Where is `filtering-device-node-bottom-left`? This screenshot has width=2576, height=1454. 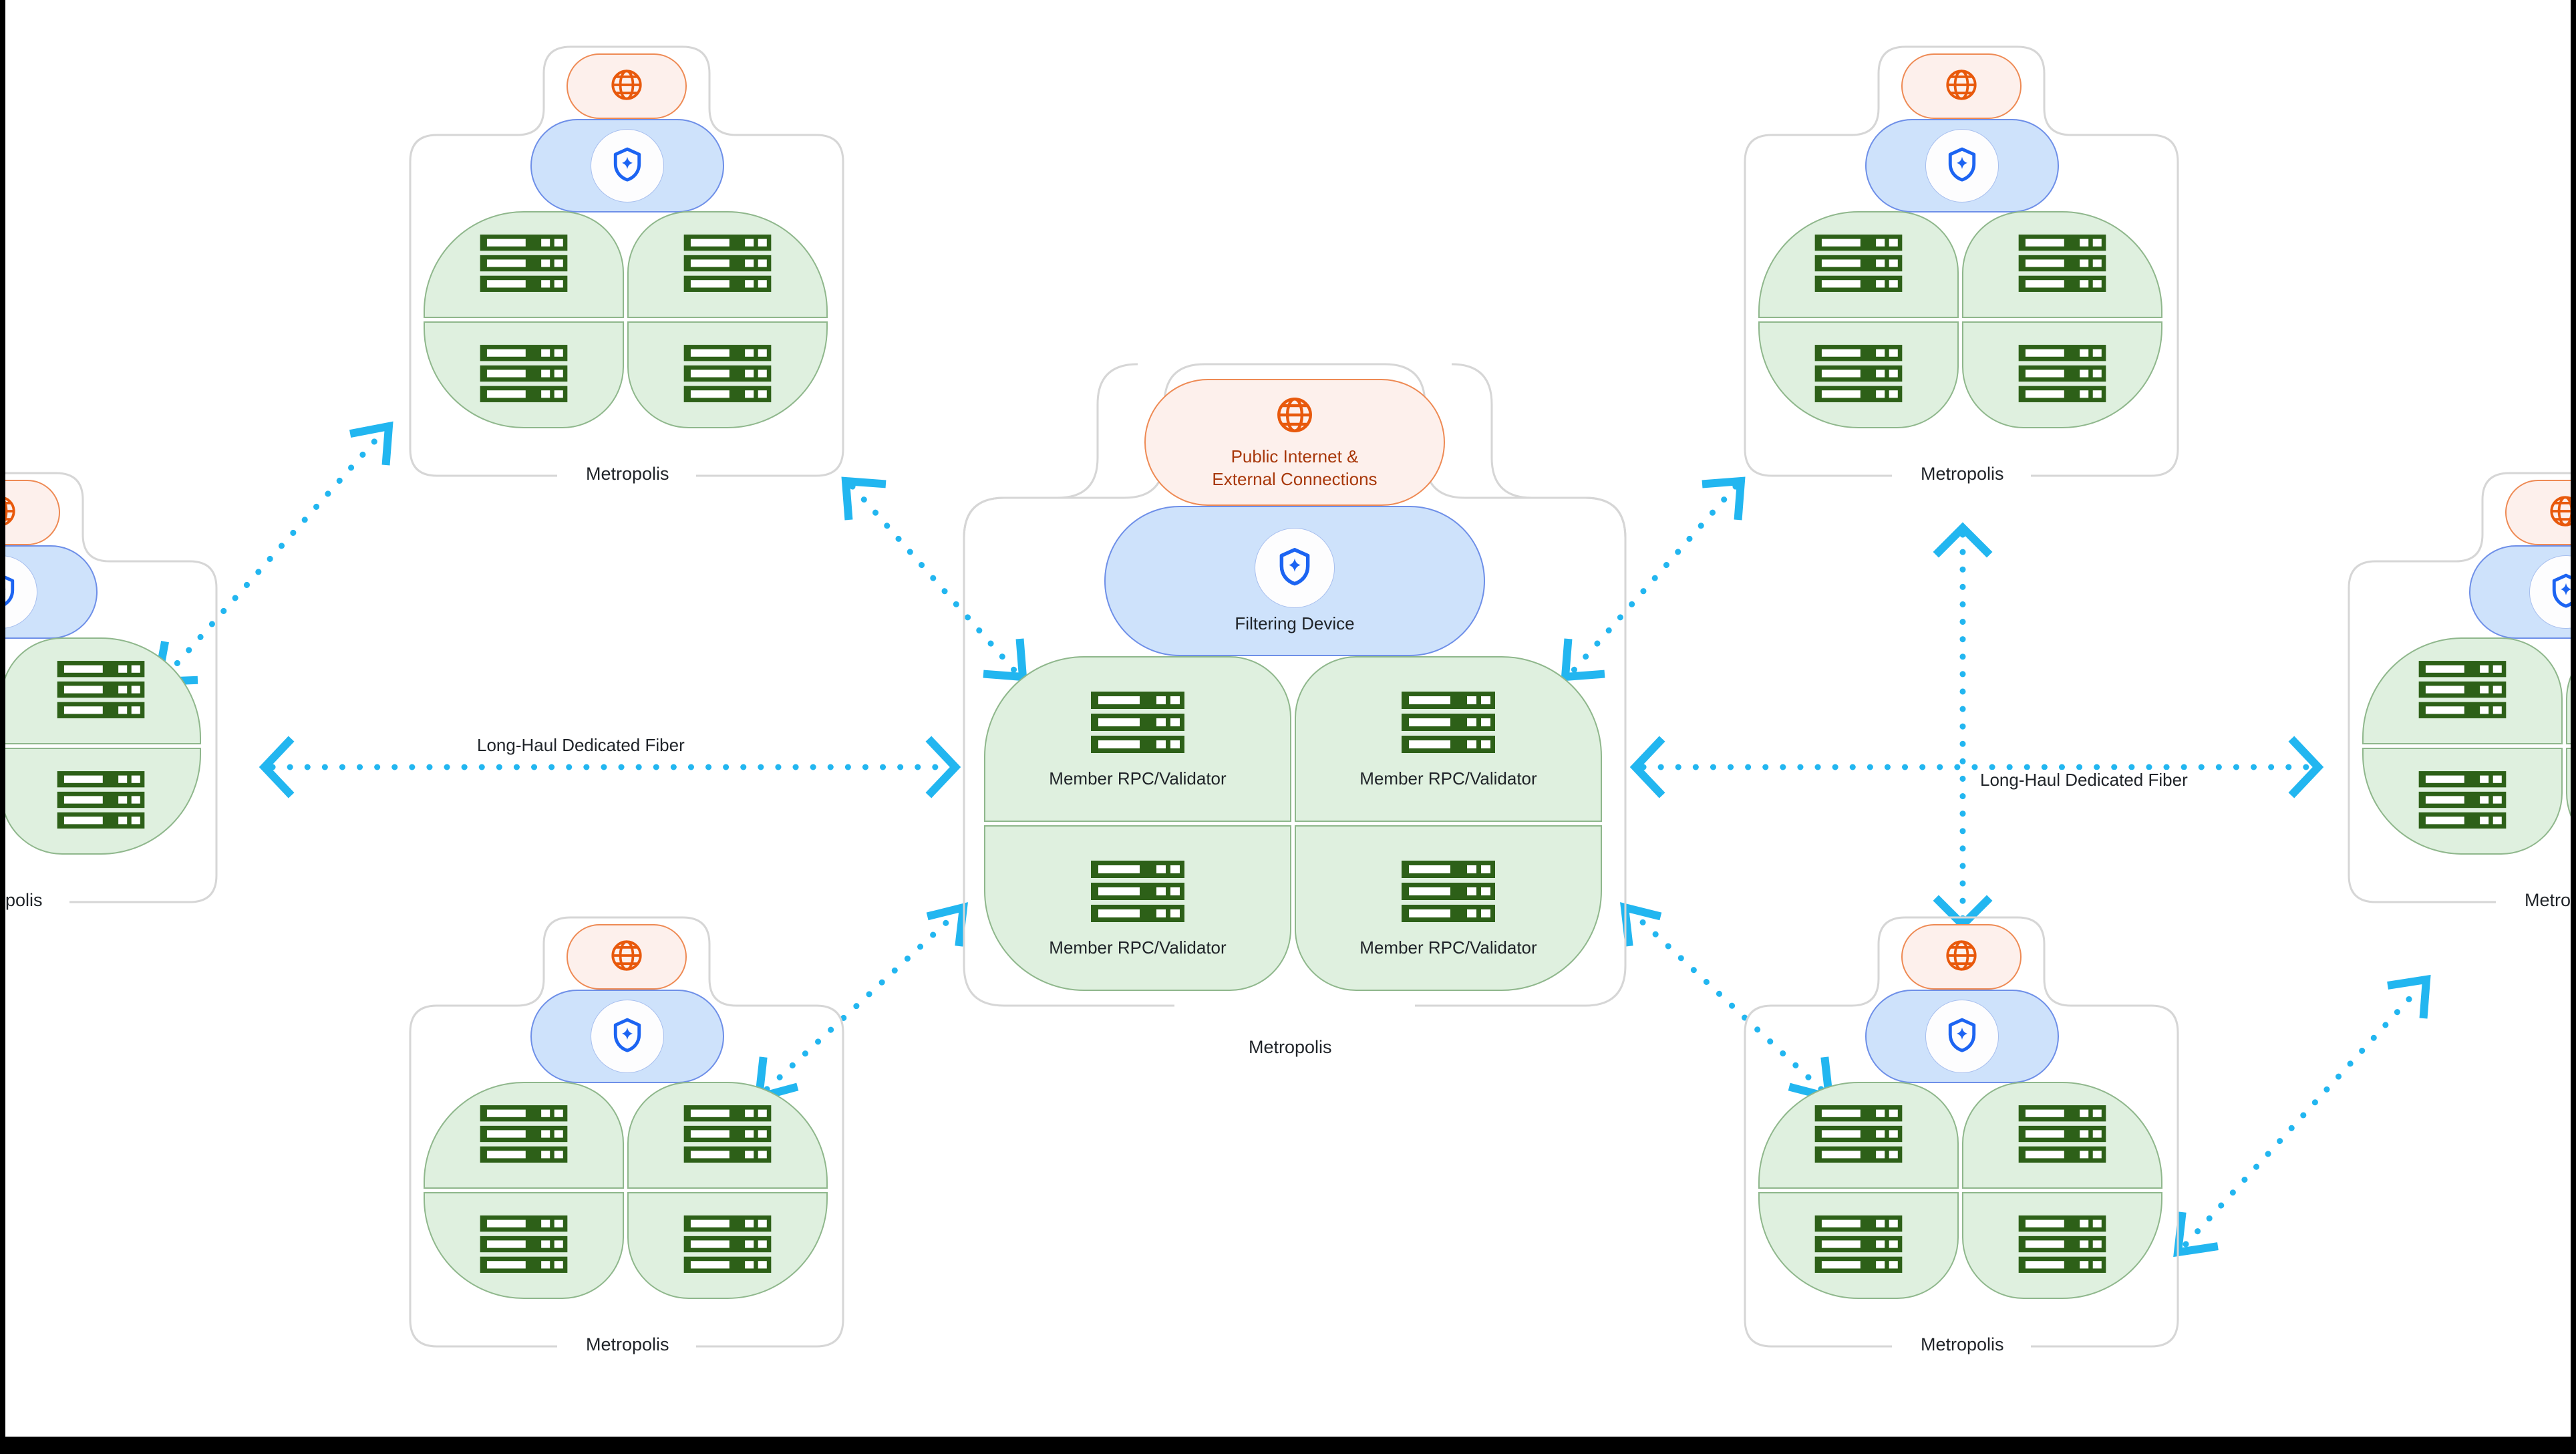 filtering-device-node-bottom-left is located at coordinates (627, 1037).